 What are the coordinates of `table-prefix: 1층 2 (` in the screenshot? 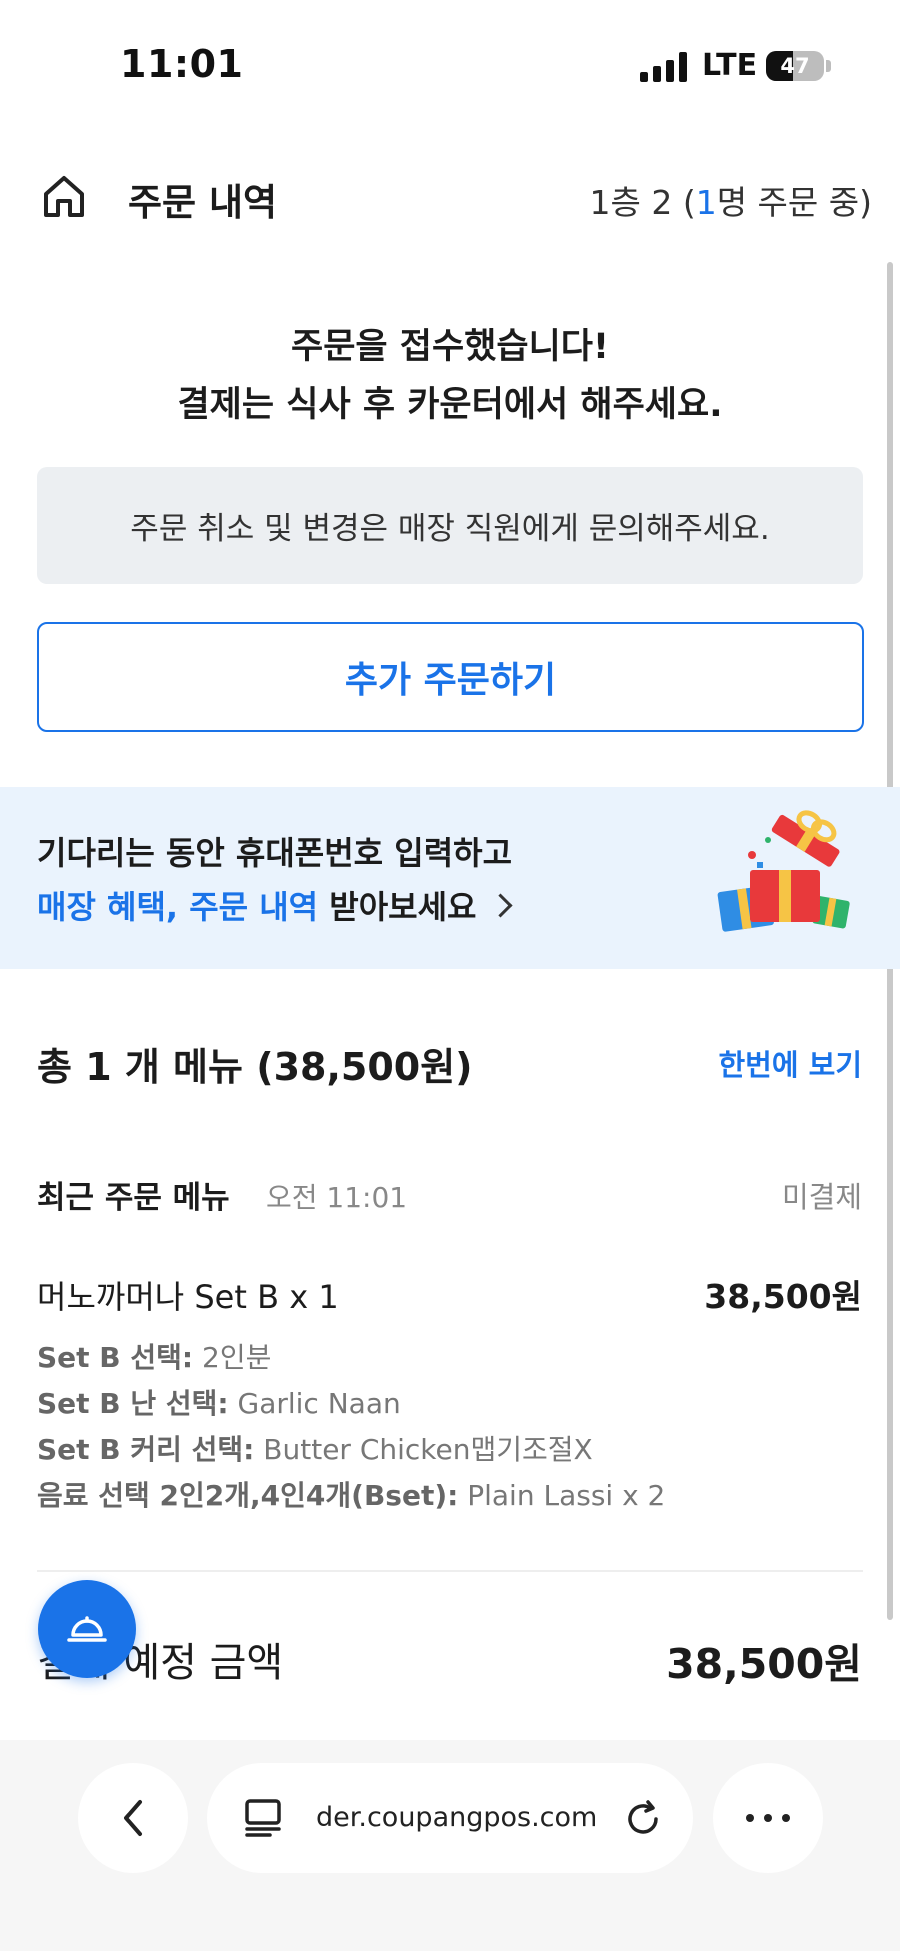 It's located at (642, 202).